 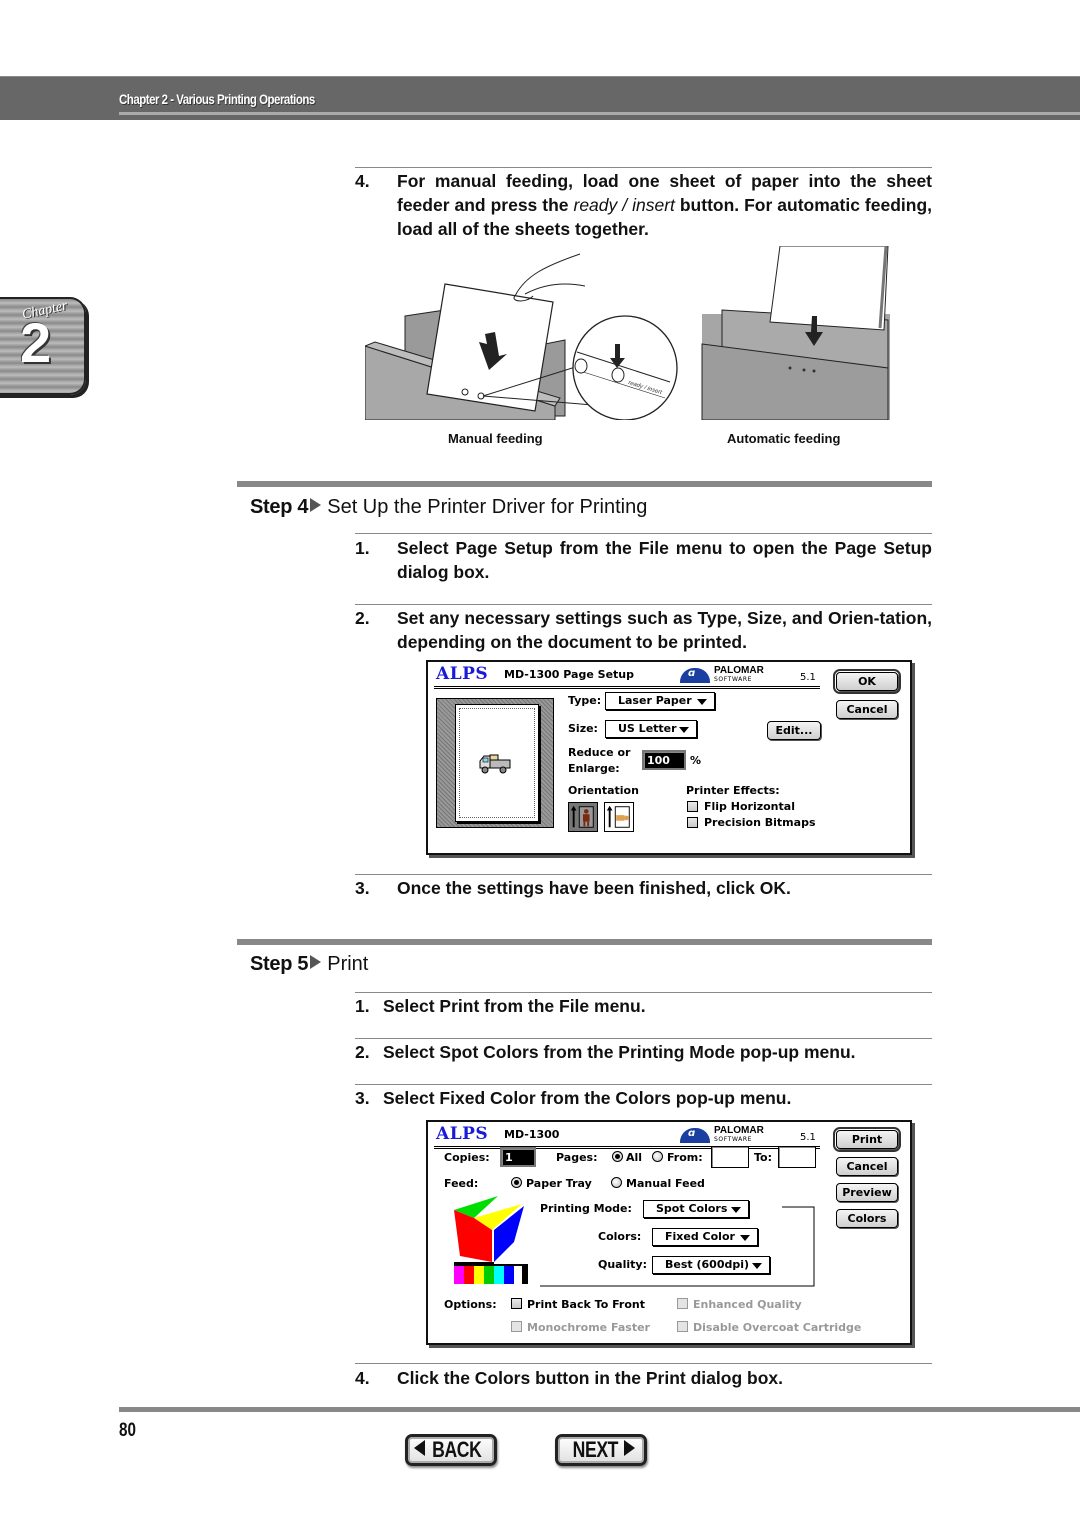 I want to click on landscape-orientation-button, so click(x=619, y=817).